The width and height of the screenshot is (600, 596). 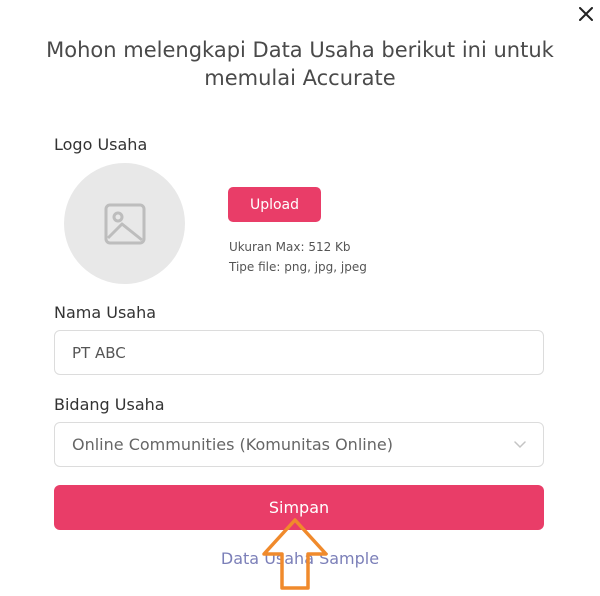 I want to click on nama-usaha-label: Nama Usaha, so click(x=105, y=312).